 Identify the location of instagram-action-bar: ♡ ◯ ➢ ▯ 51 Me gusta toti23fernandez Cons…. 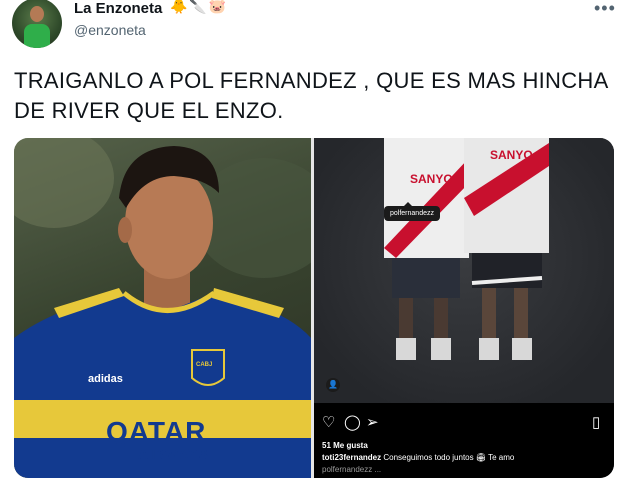
(464, 440).